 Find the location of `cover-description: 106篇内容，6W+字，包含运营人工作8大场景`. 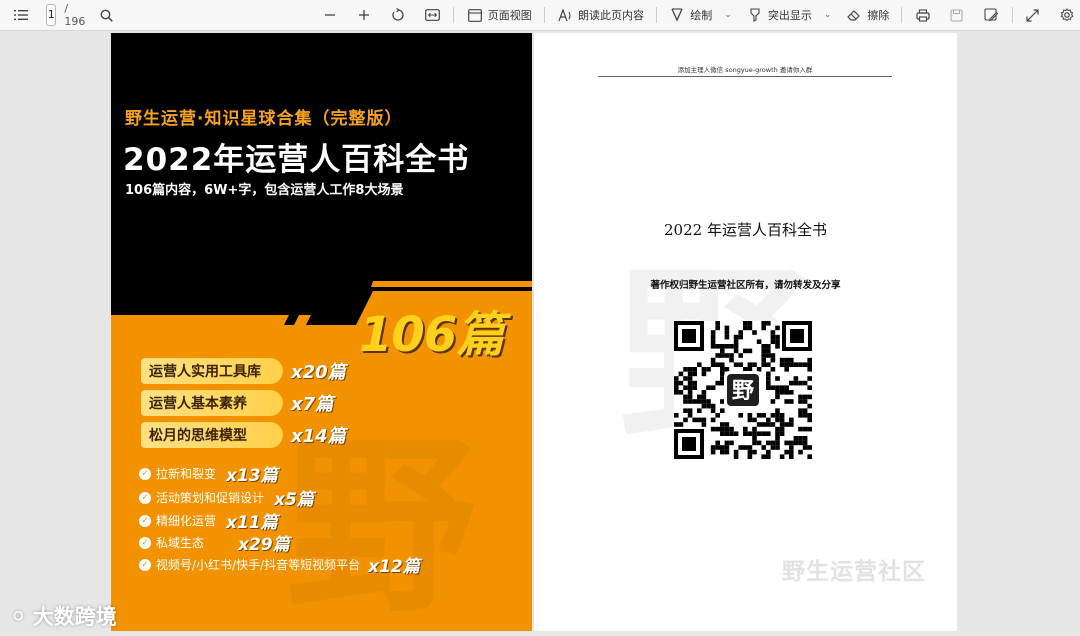

cover-description: 106篇内容，6W+字，包含运营人工作8大场景 is located at coordinates (264, 190).